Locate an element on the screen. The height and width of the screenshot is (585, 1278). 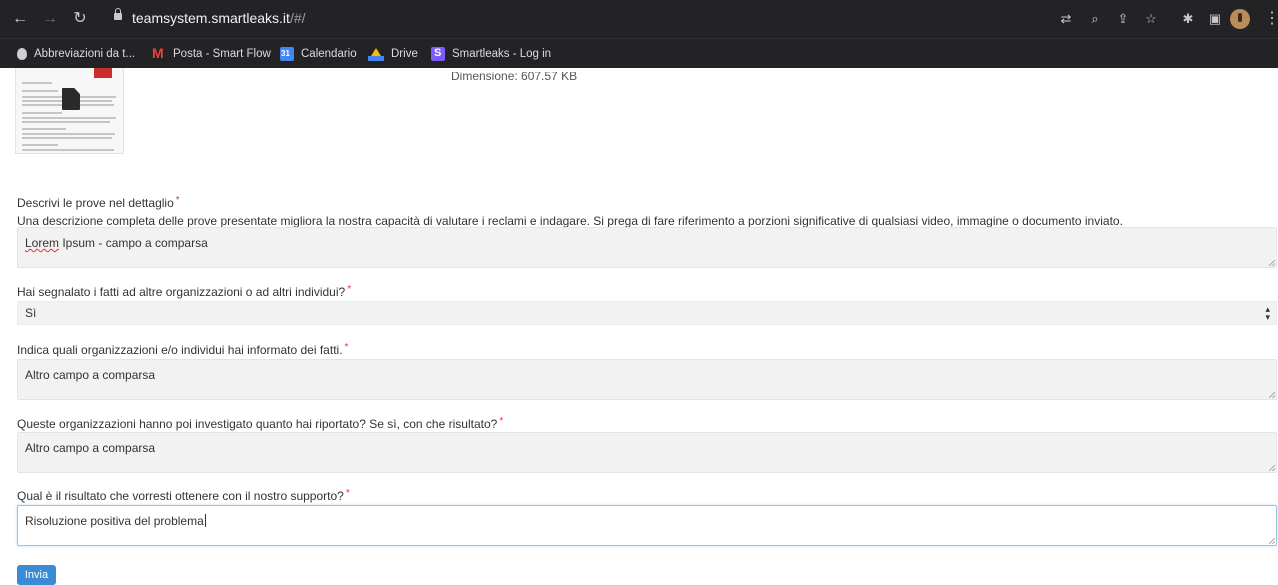
file-icon is located at coordinates (71, 99).